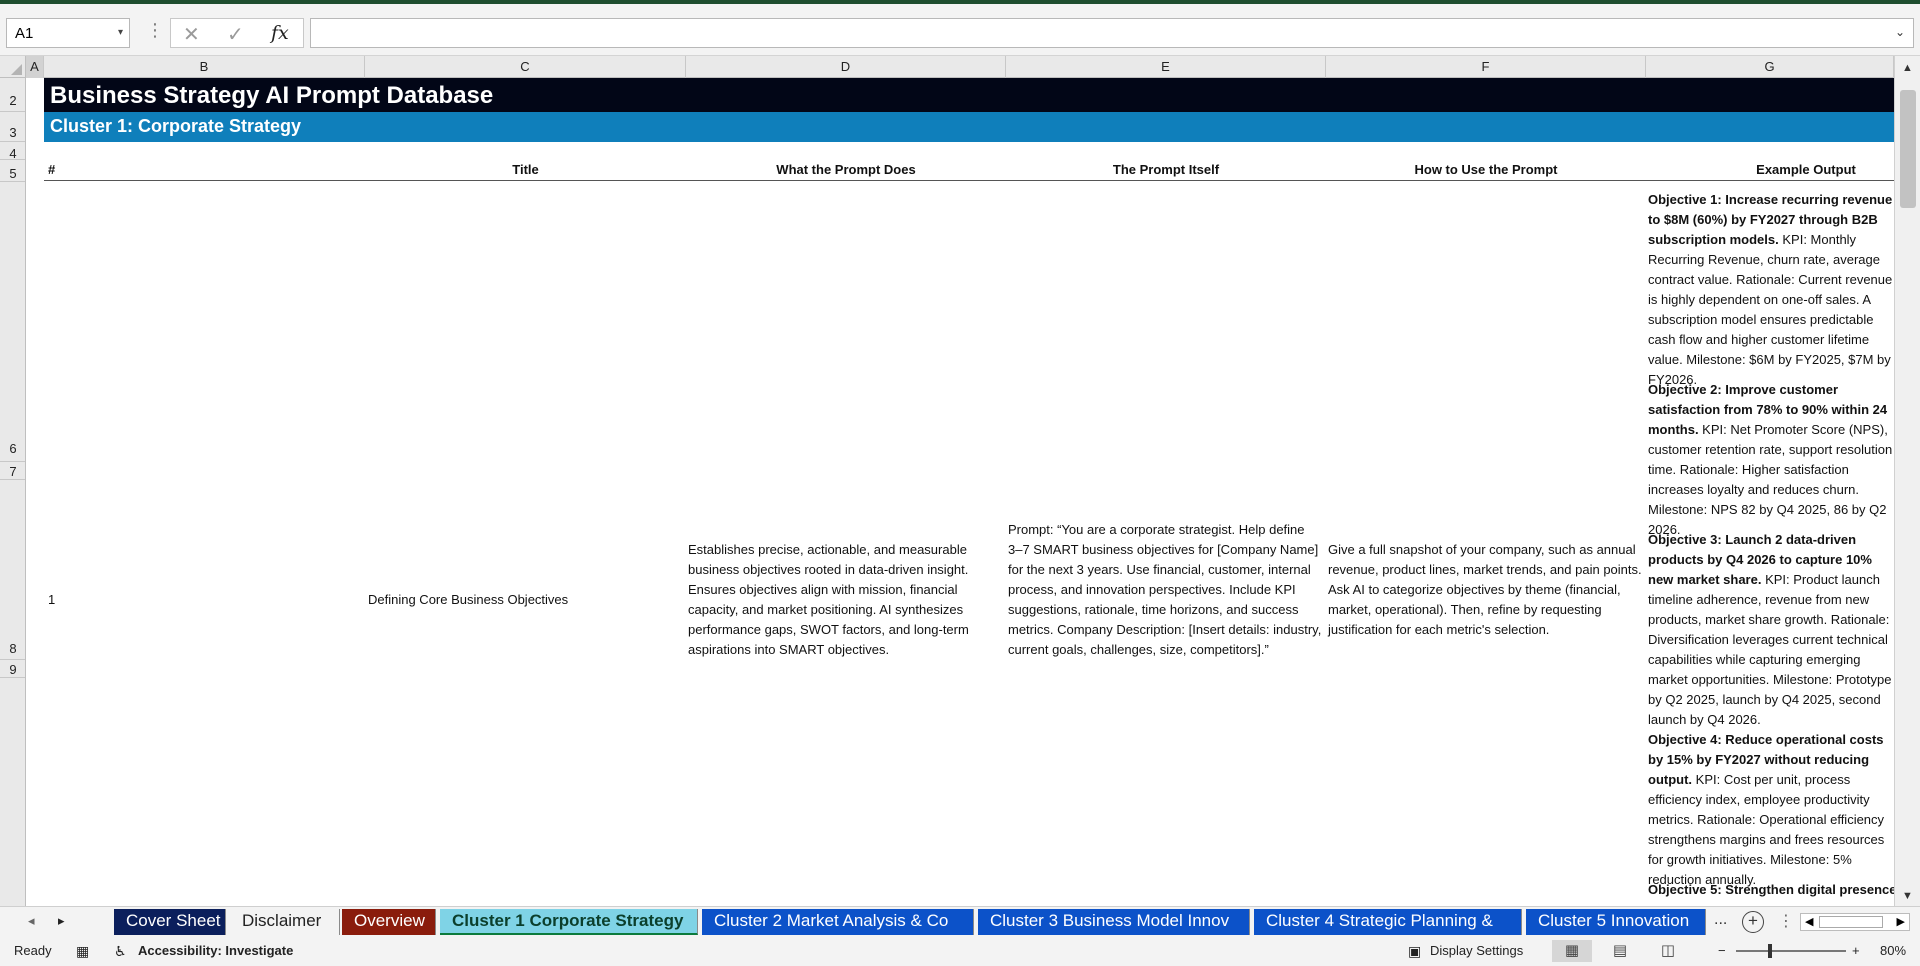 This screenshot has height=966, width=1920. Describe the element at coordinates (1112, 33) in the screenshot. I see `formula-input: ⌄` at that location.